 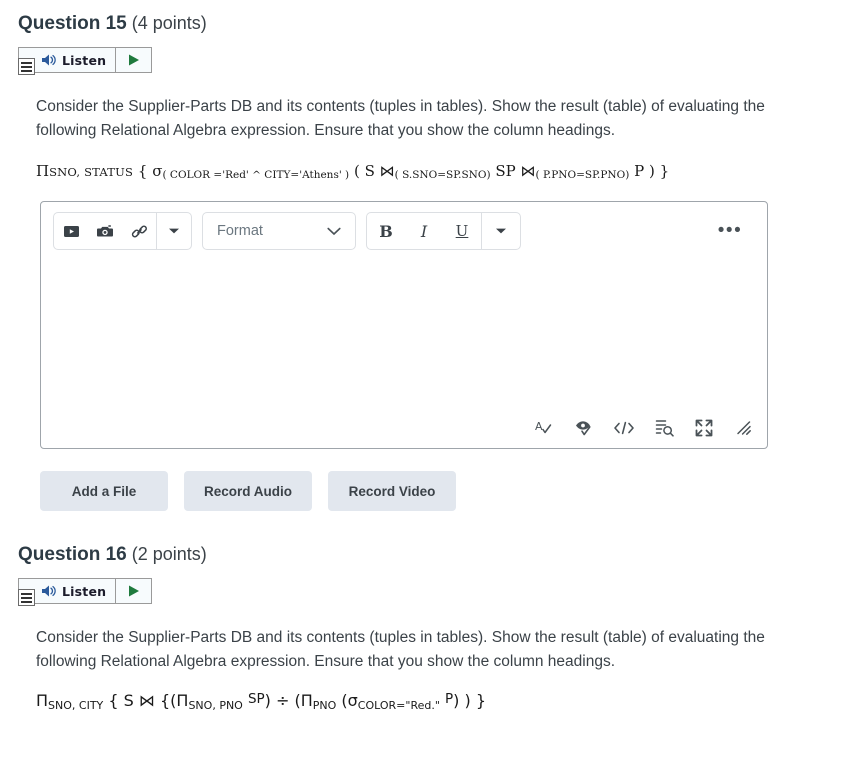 I want to click on listen-bar-q15: Listen, so click(x=85, y=61).